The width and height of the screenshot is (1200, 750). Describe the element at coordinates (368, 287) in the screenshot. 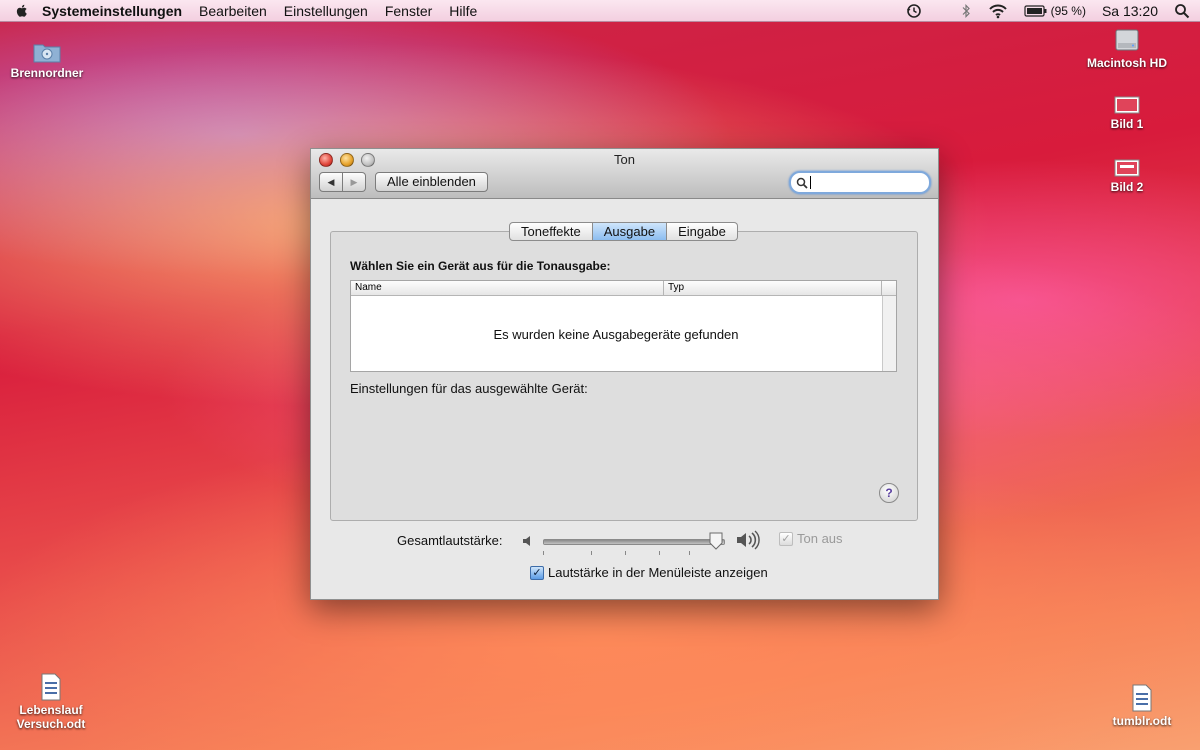

I see `column-header-name: Name` at that location.